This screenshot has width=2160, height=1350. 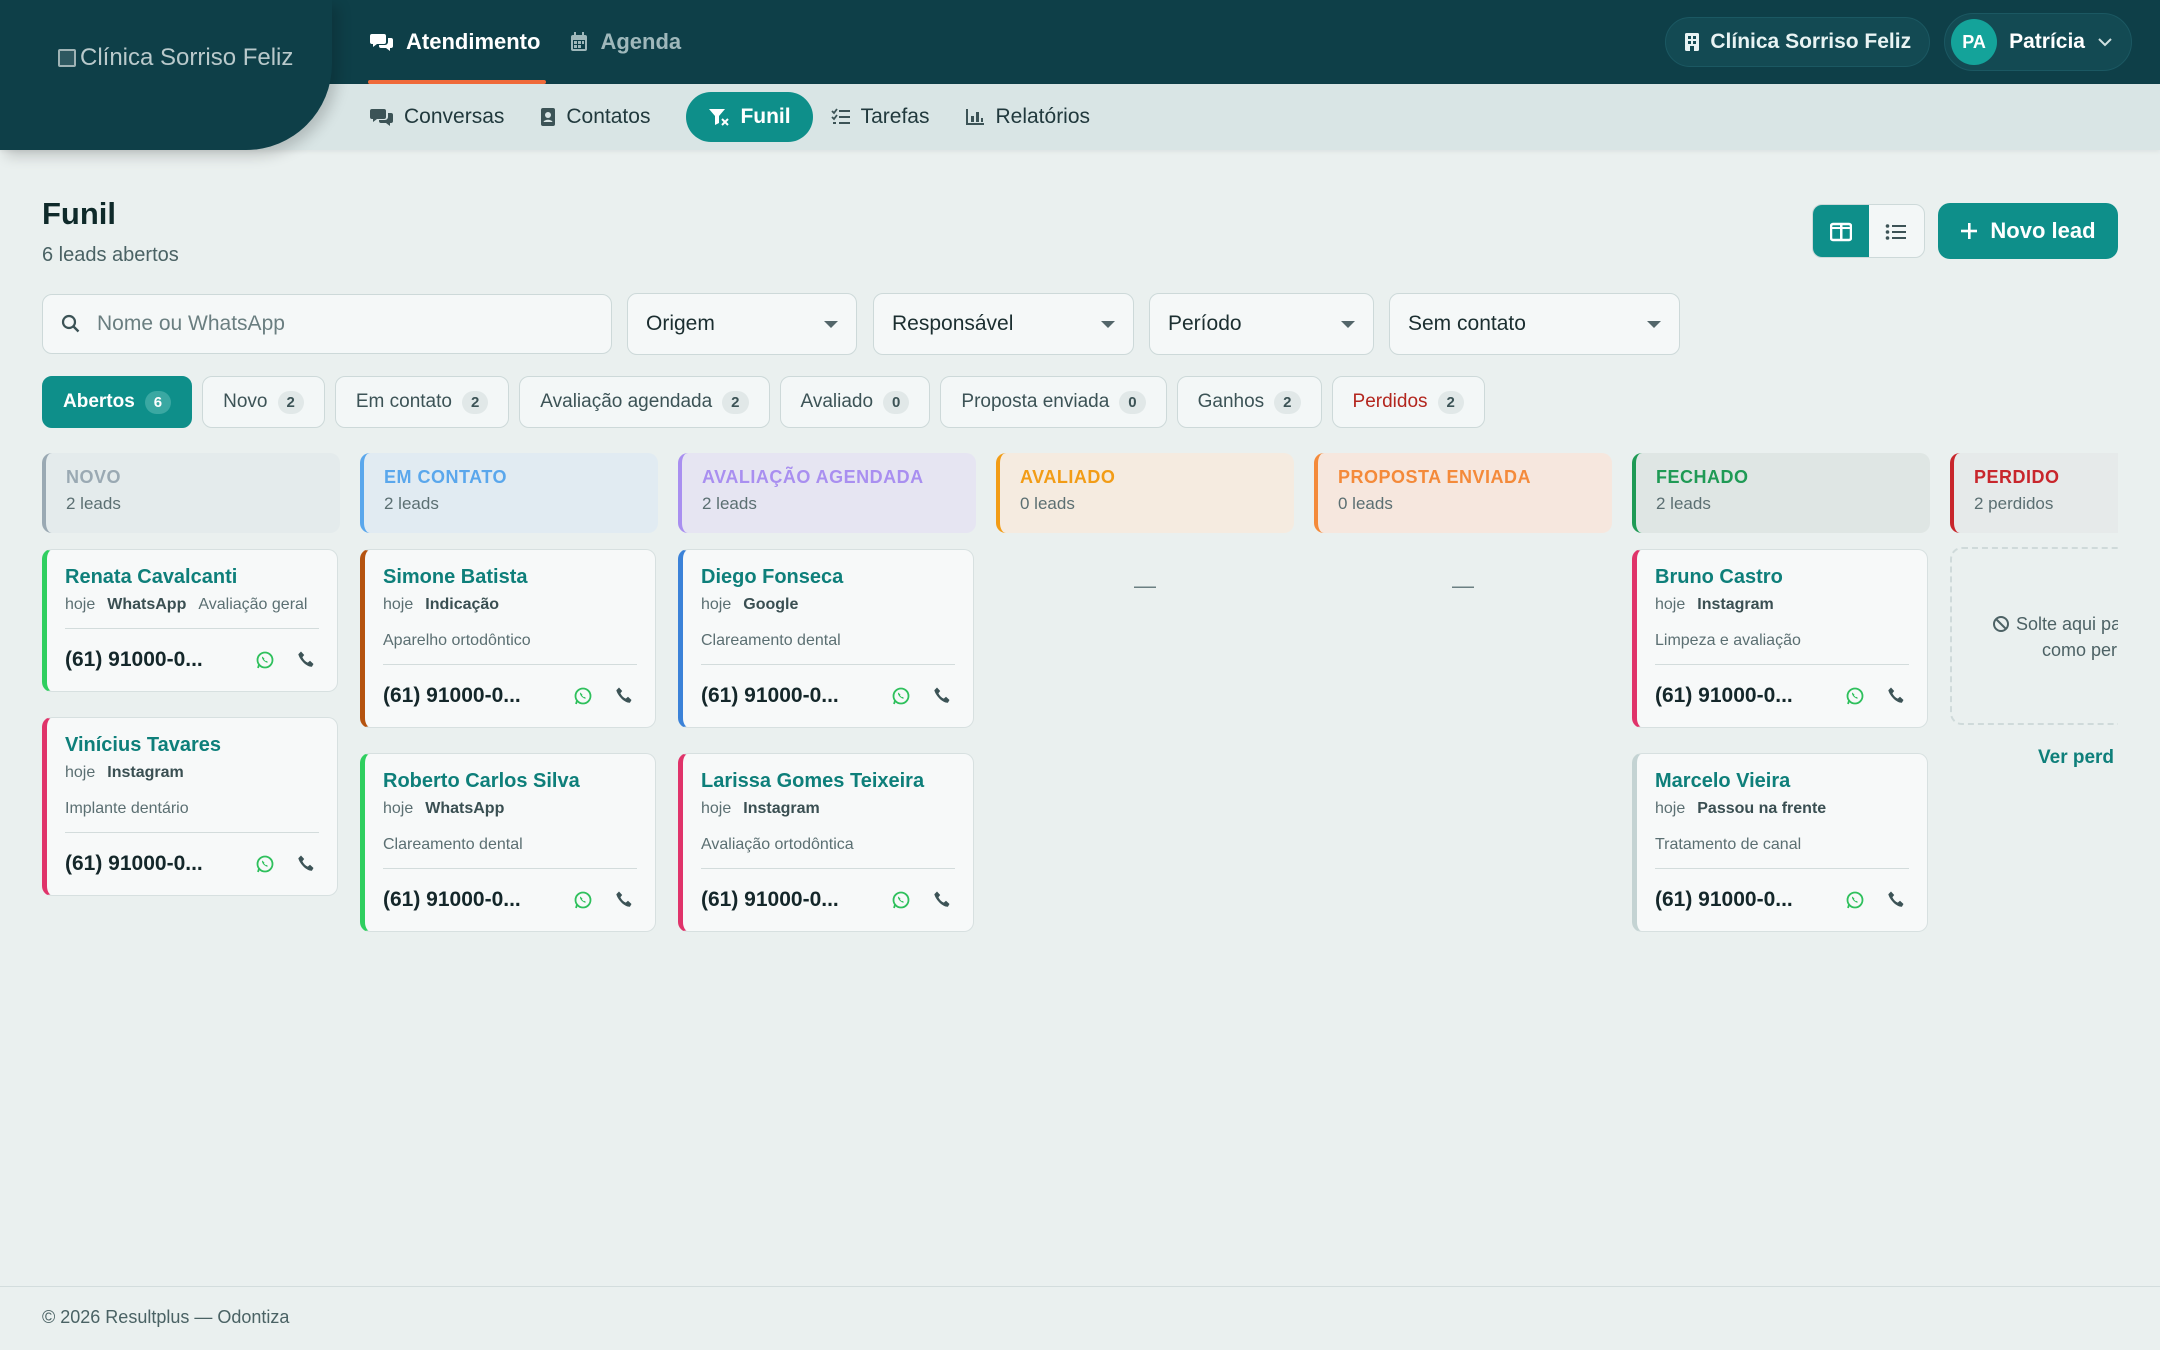 What do you see at coordinates (2038, 42) in the screenshot?
I see `user-menu: PA Patrícia` at bounding box center [2038, 42].